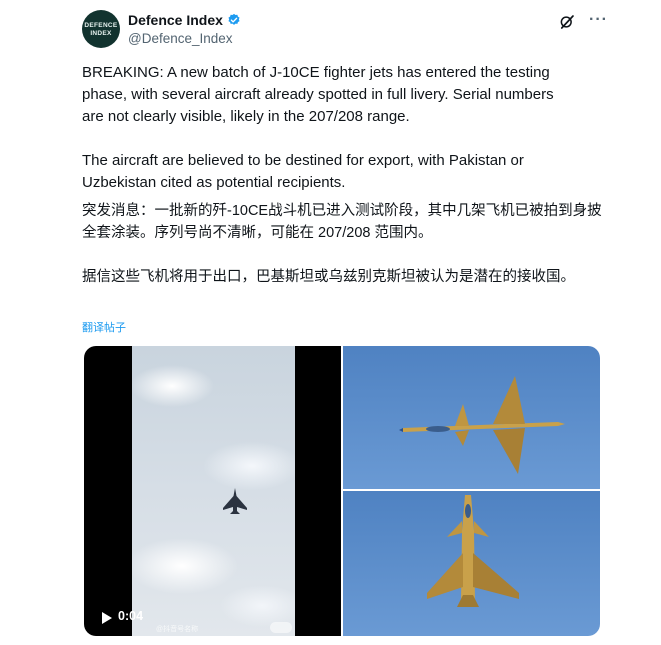 The width and height of the screenshot is (661, 645). I want to click on avatar: DEFENCE INDEX, so click(101, 29).